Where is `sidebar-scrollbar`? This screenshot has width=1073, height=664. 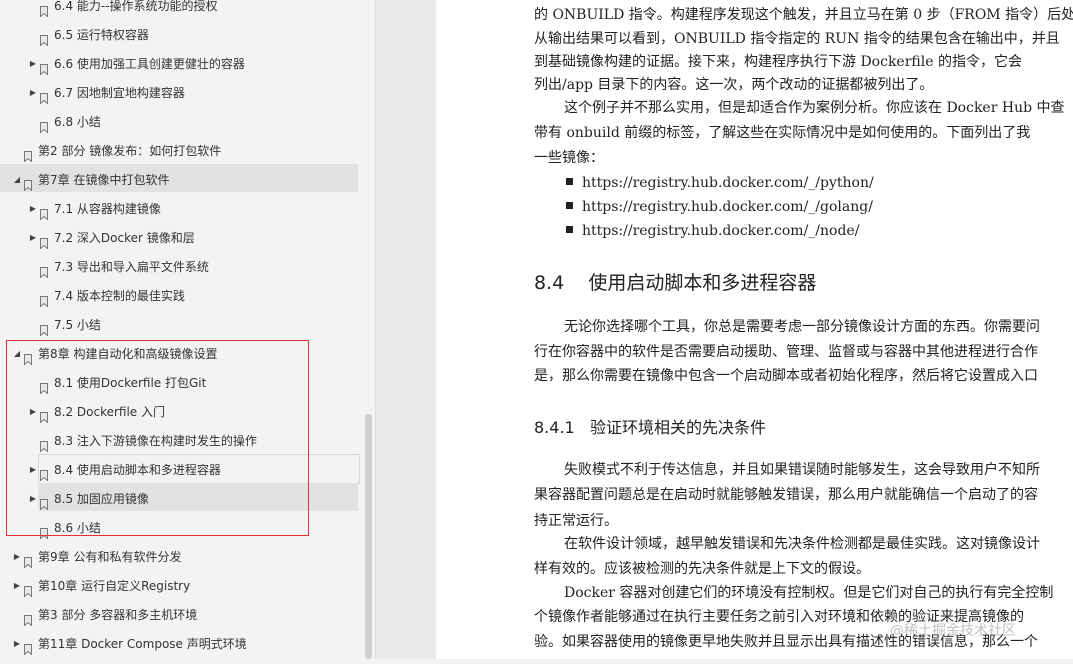 sidebar-scrollbar is located at coordinates (368, 536).